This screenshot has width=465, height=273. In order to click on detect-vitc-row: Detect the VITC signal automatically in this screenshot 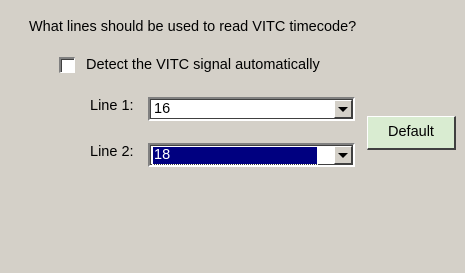, I will do `click(189, 65)`.